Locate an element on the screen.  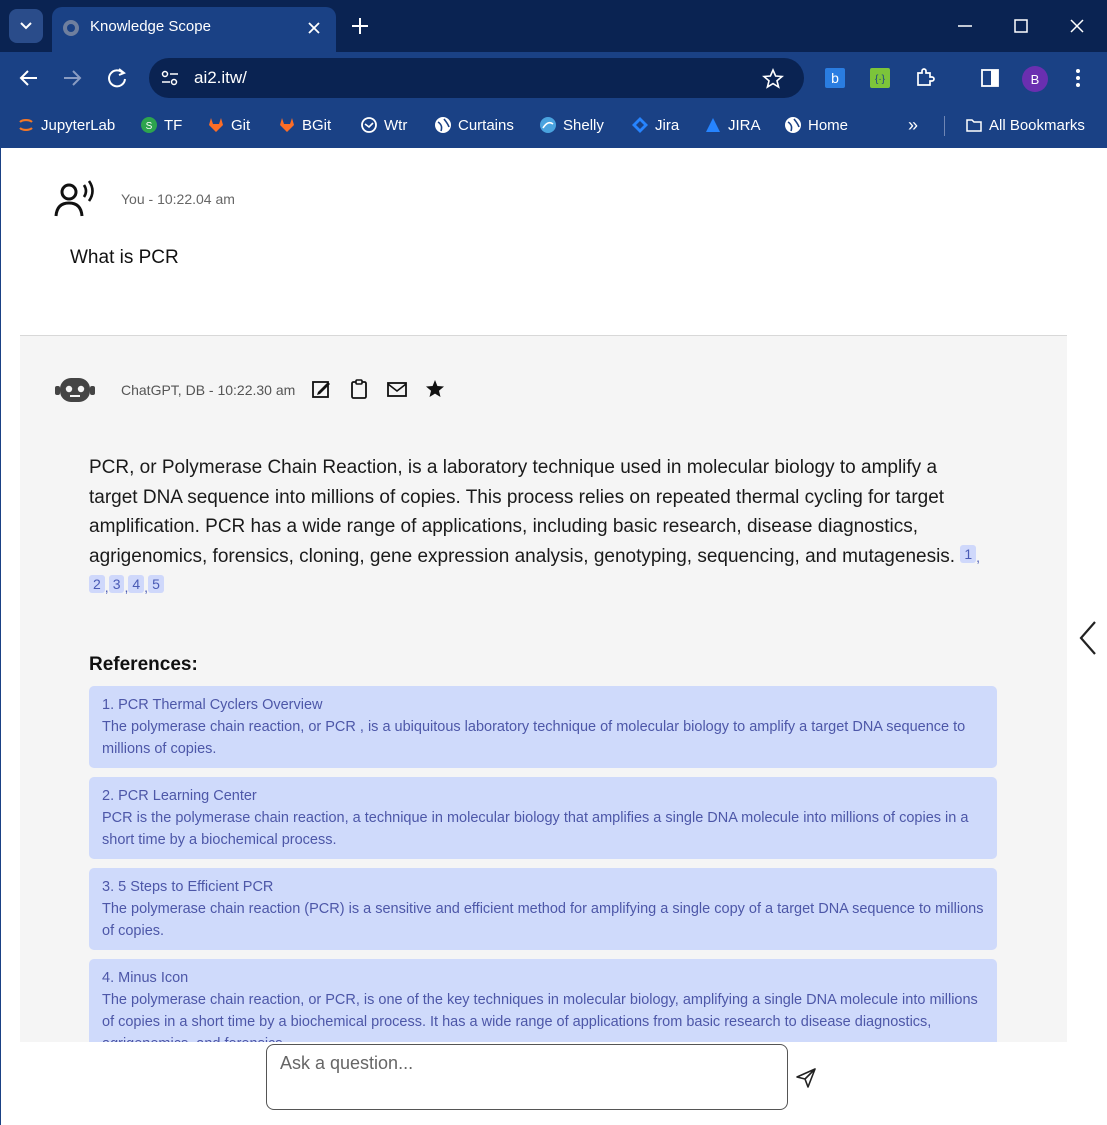
assistant-message-meta: ChatGPT, DB - 10:22.30 am is located at coordinates (208, 390).